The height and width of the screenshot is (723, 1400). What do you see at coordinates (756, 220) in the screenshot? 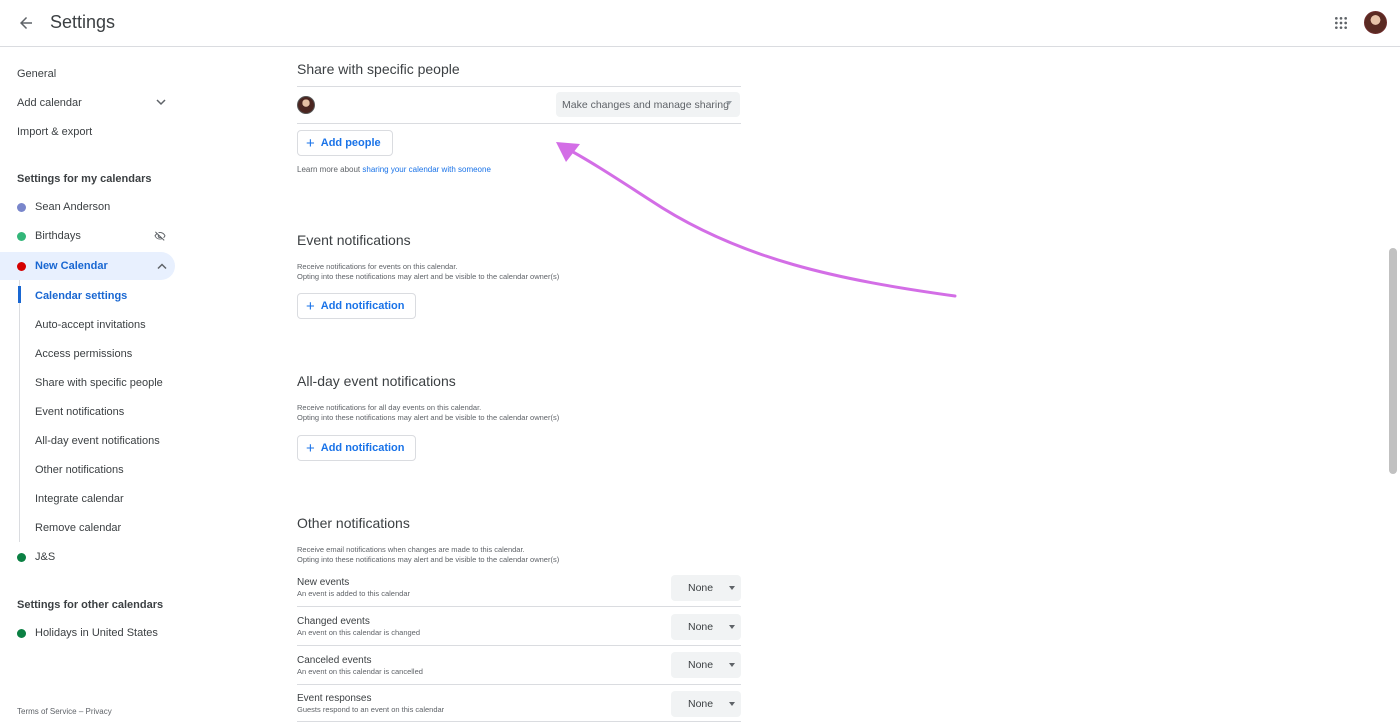
I see `annotation-arrow-icon` at bounding box center [756, 220].